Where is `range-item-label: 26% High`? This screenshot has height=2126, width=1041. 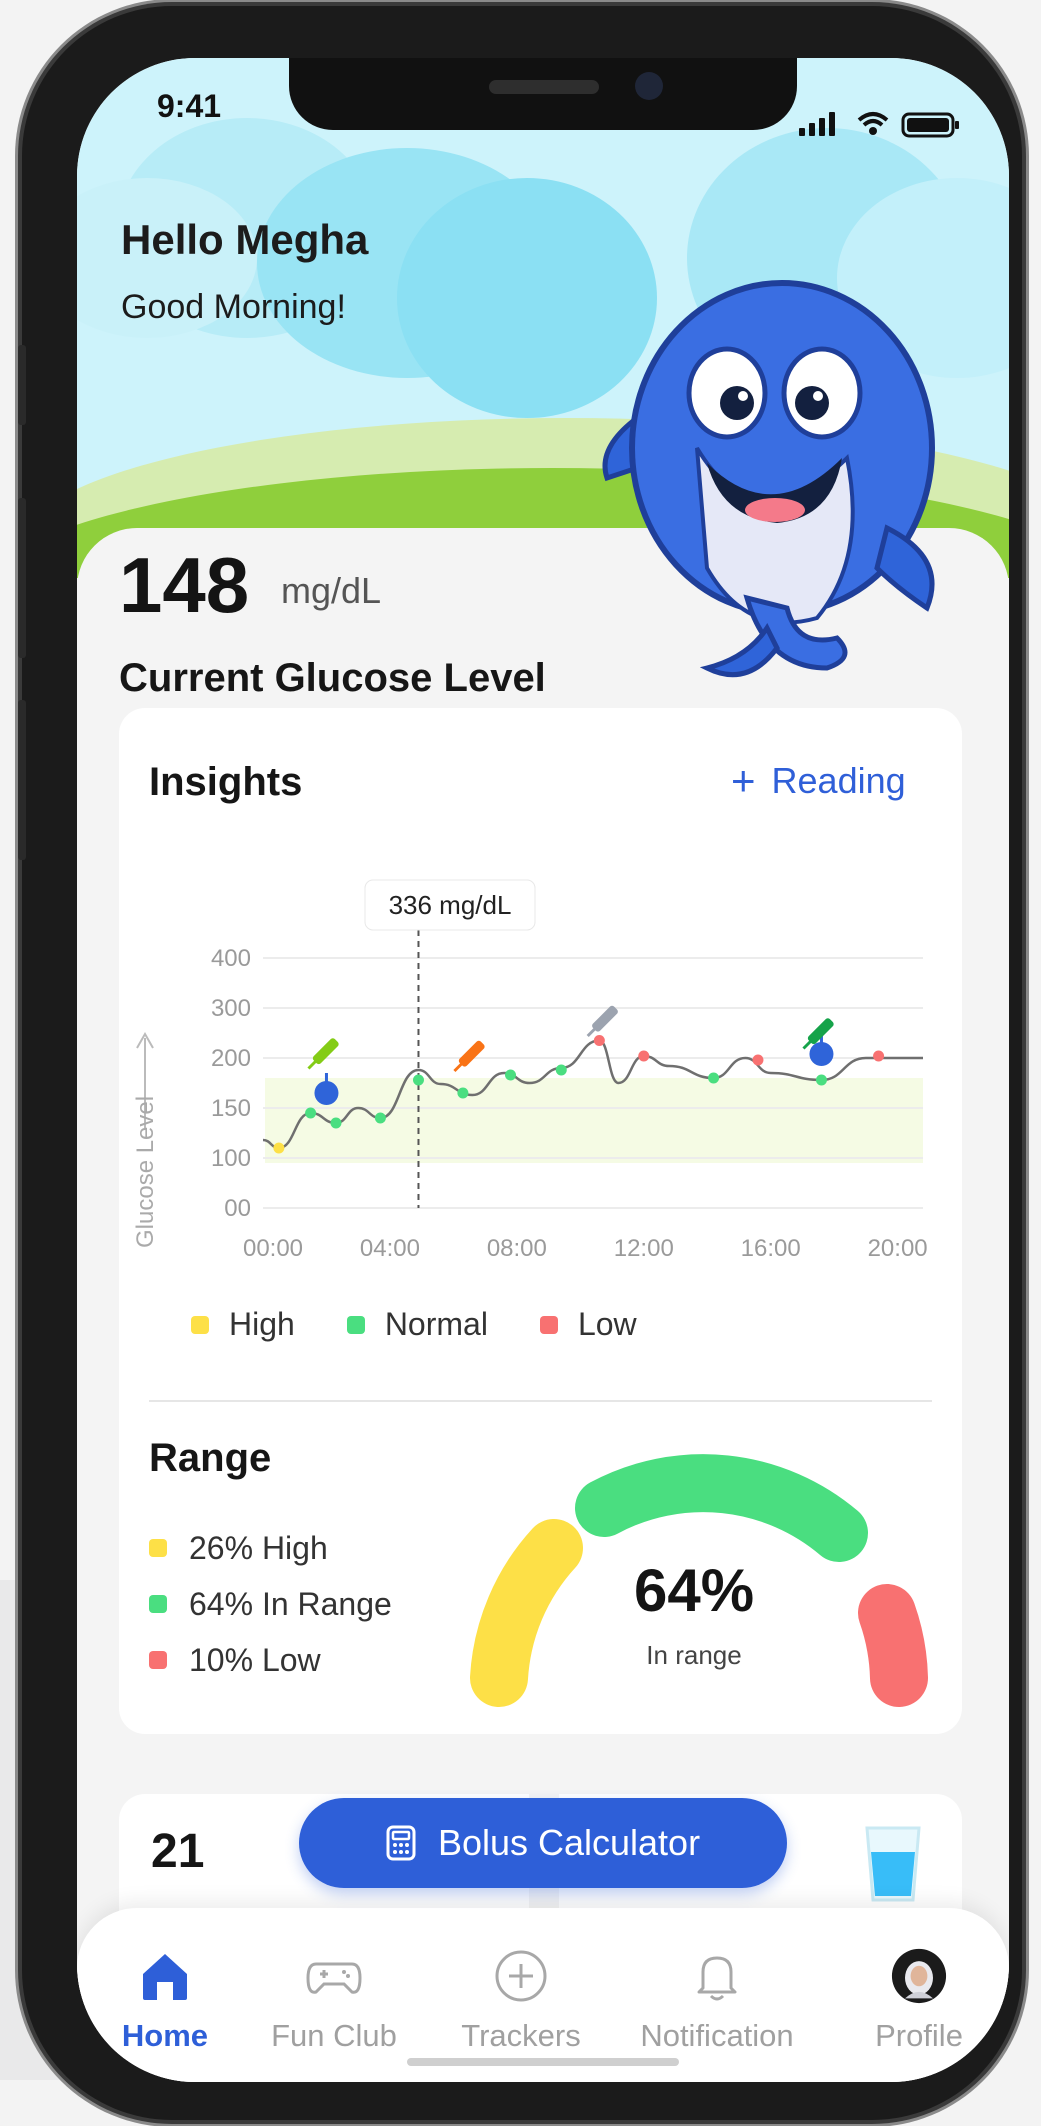
range-item-label: 26% High is located at coordinates (258, 1547).